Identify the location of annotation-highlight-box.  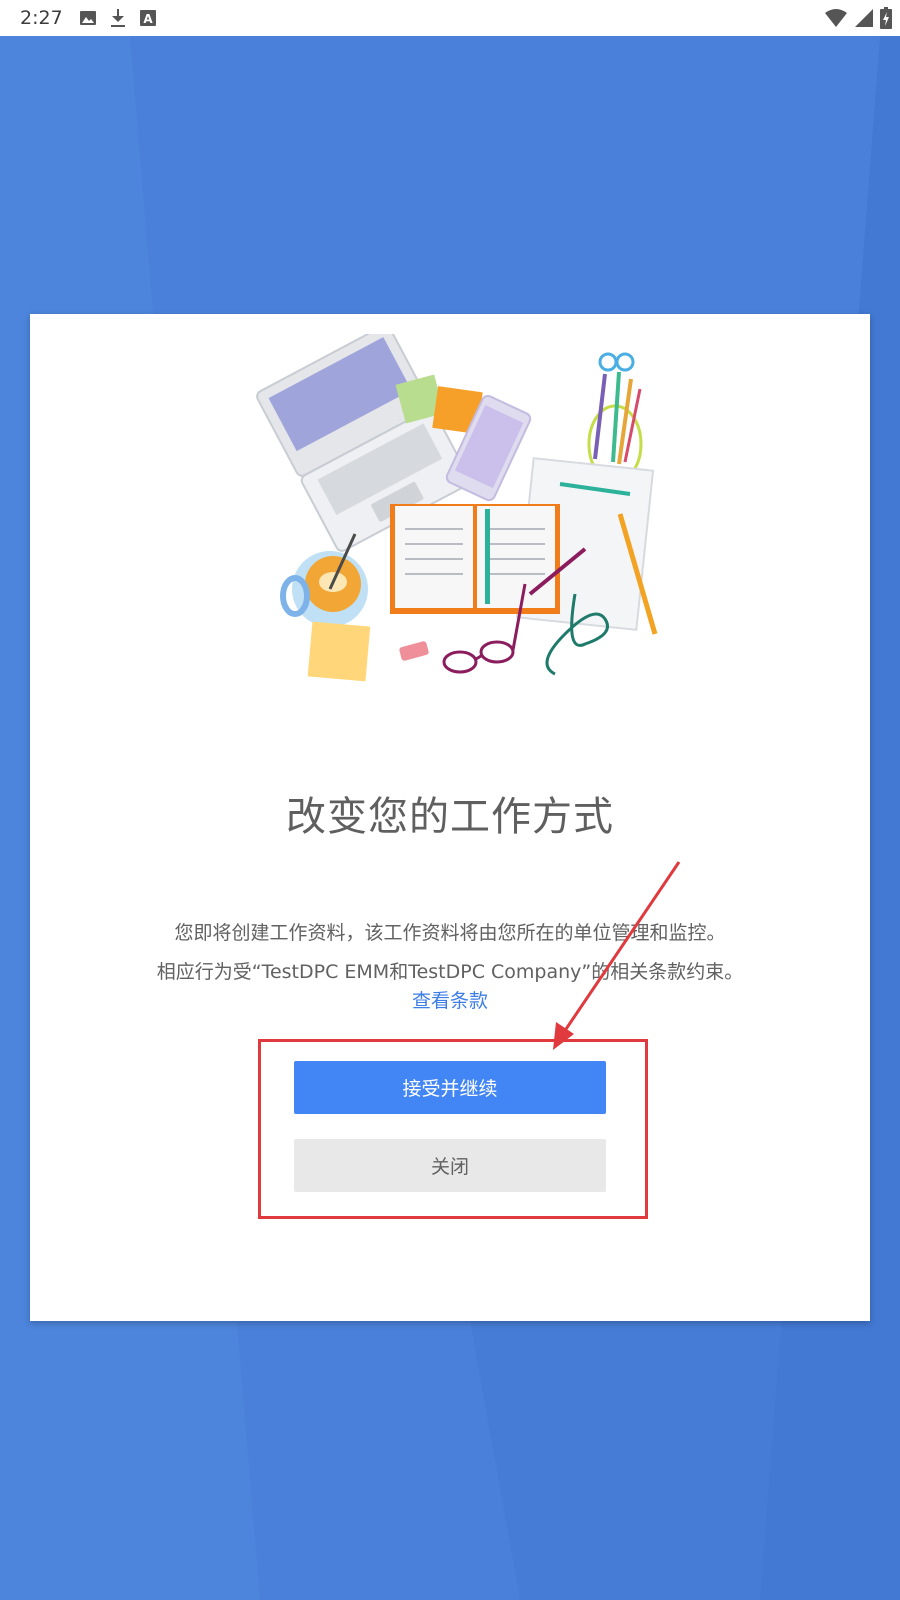
(453, 1129).